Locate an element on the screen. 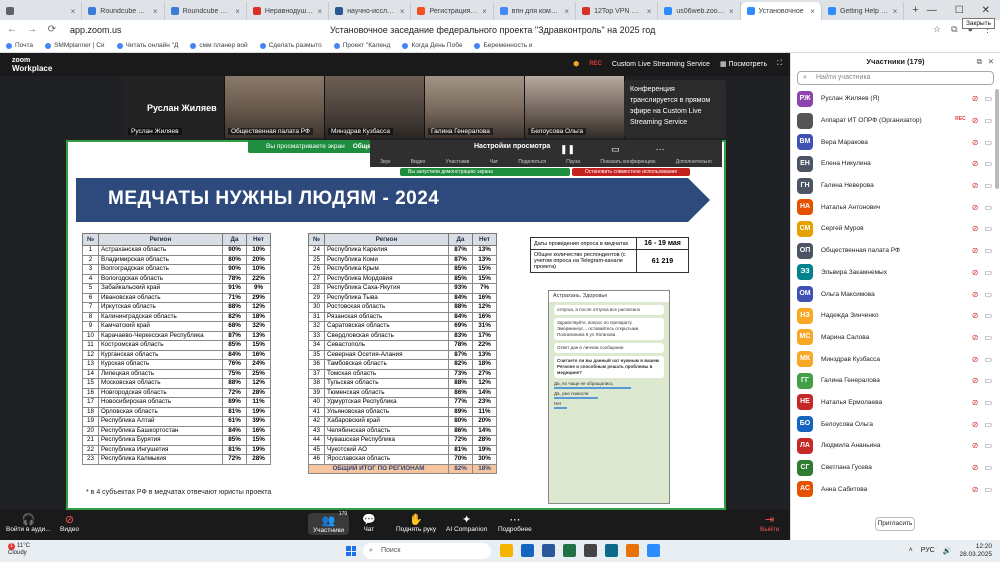 This screenshot has height=562, width=1000. share-control-label: Показать конференцию is located at coordinates (627, 162).